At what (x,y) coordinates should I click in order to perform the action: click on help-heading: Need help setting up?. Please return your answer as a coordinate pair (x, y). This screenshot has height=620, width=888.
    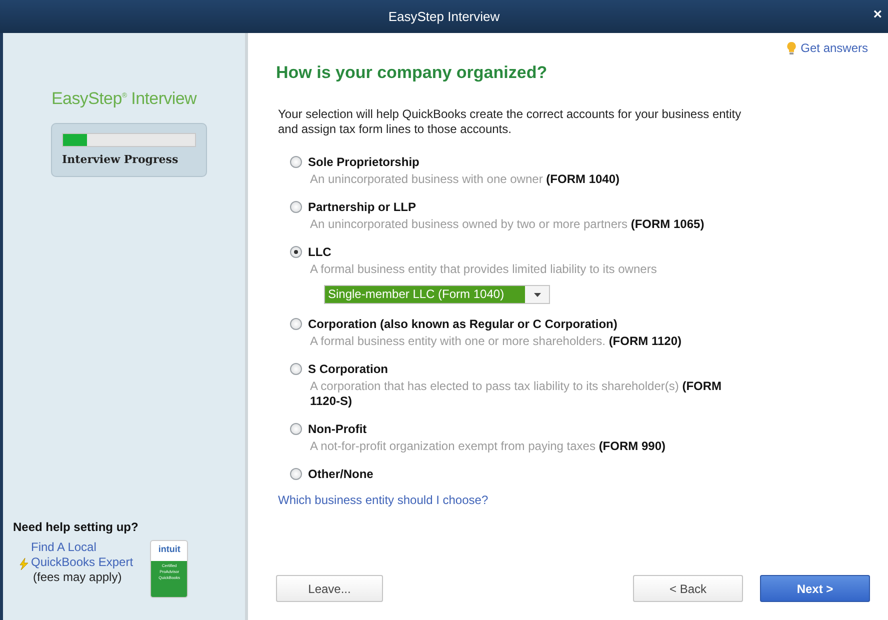
    Looking at the image, I should click on (75, 527).